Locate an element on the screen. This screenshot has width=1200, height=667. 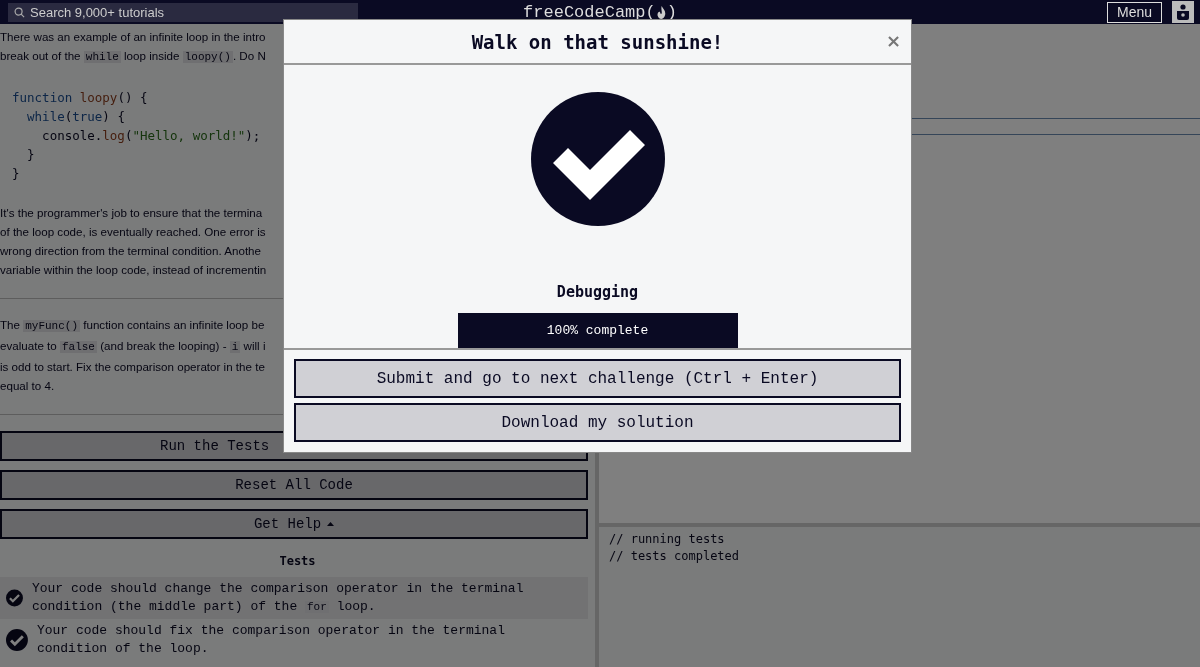
download-button: Download my solution is located at coordinates (597, 422).